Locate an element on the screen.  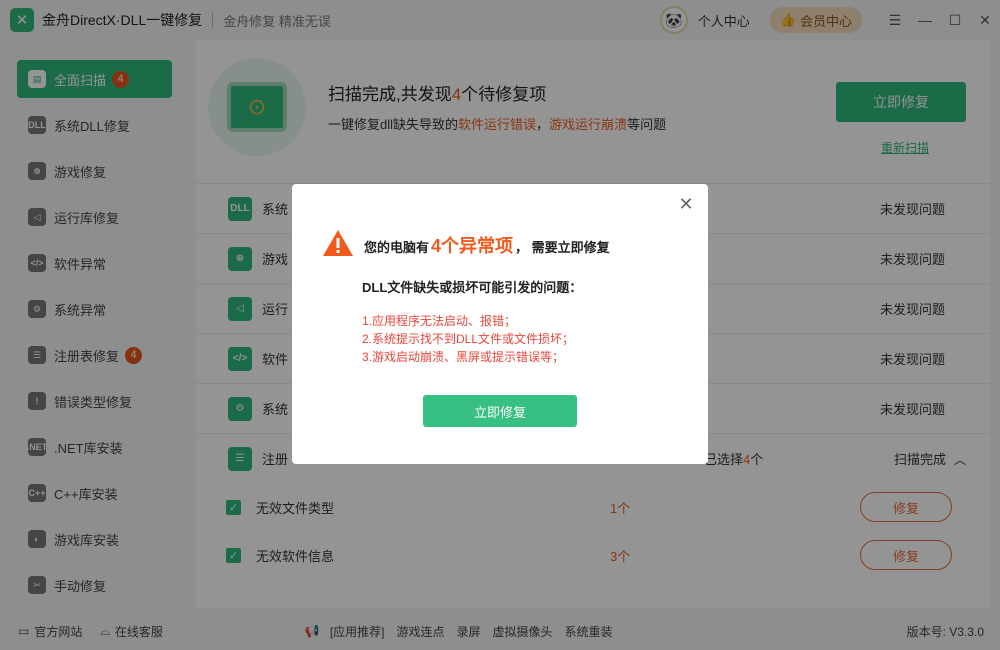
warning-icon is located at coordinates (338, 243).